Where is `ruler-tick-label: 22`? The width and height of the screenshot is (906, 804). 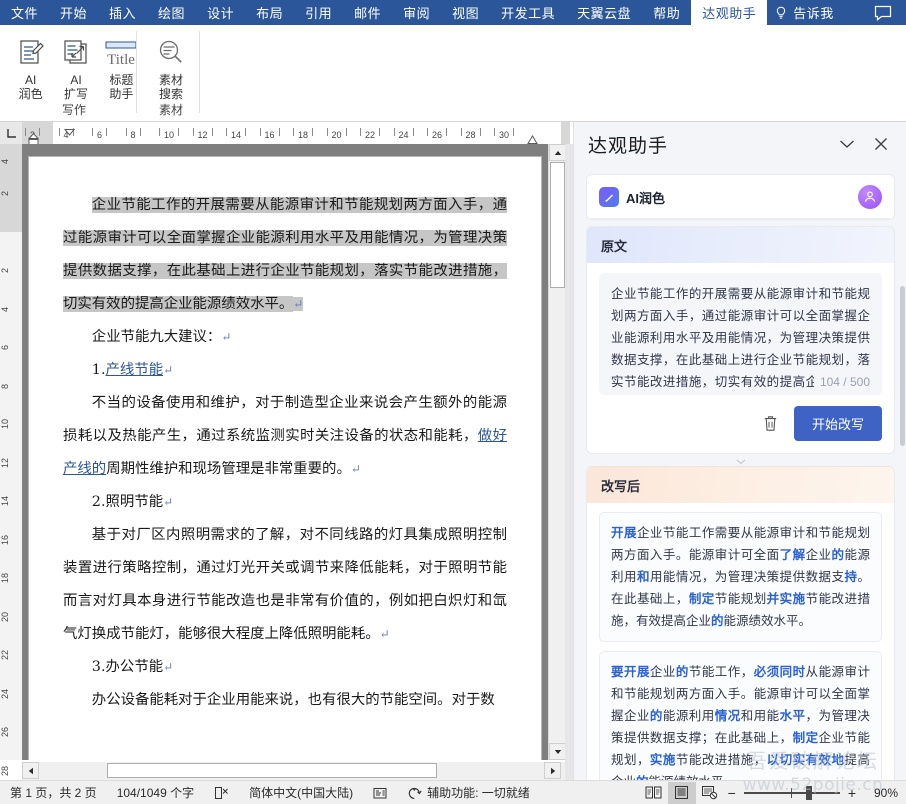 ruler-tick-label: 22 is located at coordinates (370, 135).